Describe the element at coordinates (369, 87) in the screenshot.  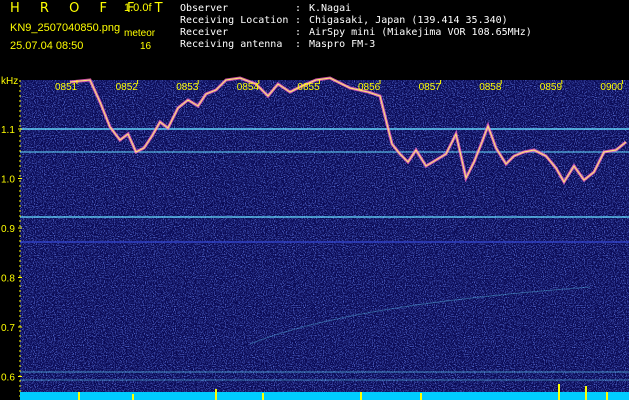
I see `time-tick-label: 0856` at that location.